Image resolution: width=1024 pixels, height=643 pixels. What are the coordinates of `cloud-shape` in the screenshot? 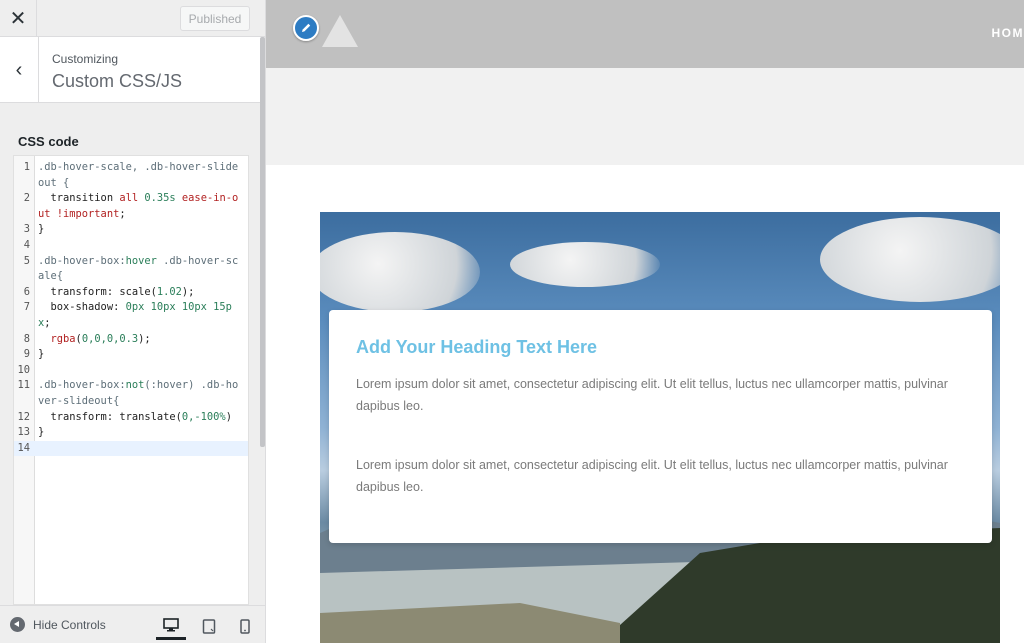 It's located at (585, 264).